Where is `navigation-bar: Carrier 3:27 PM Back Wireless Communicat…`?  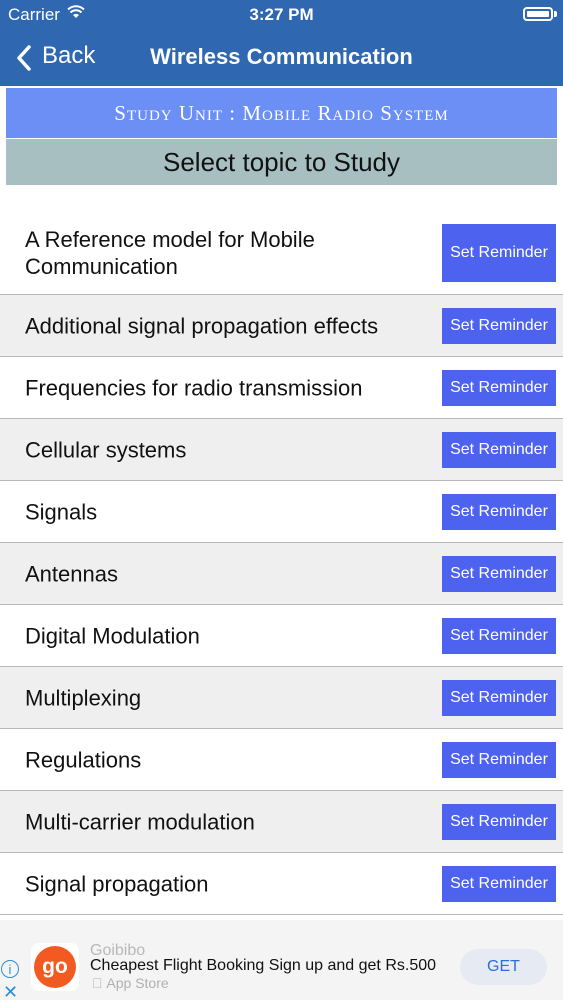 navigation-bar: Carrier 3:27 PM Back Wireless Communicat… is located at coordinates (281, 43).